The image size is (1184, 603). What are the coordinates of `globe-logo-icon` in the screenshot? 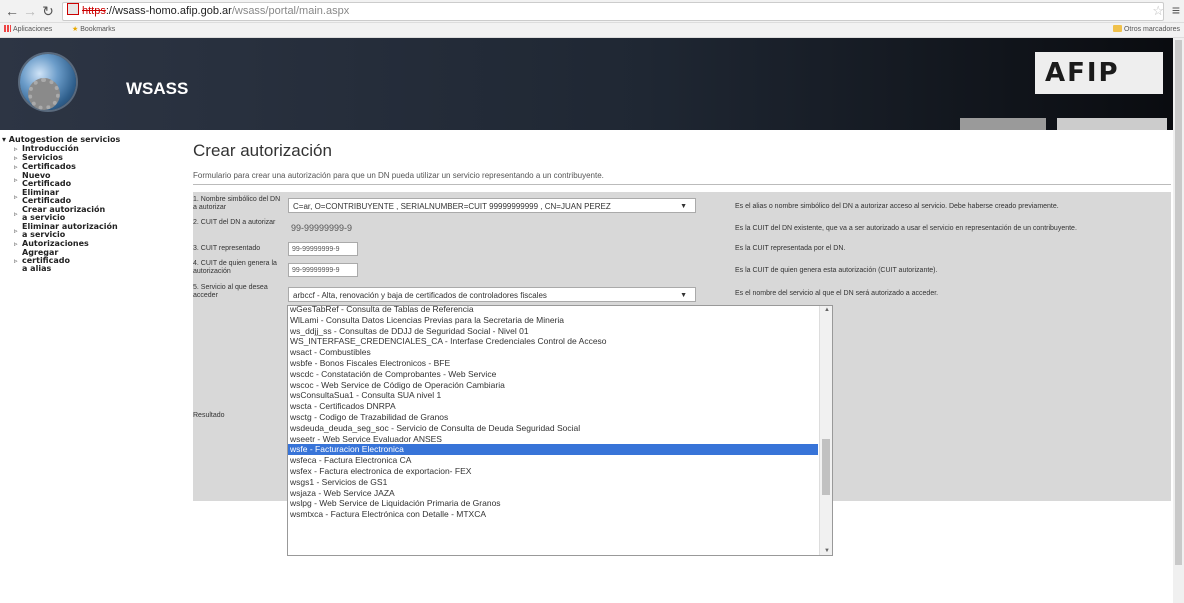 It's located at (48, 82).